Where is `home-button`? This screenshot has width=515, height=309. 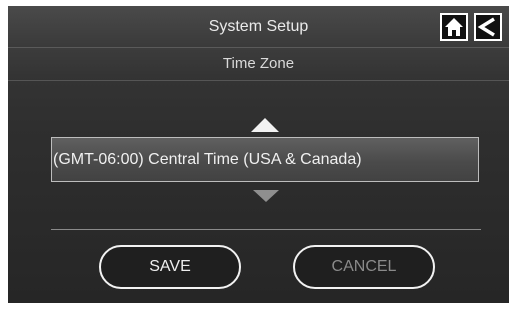
home-button is located at coordinates (454, 27).